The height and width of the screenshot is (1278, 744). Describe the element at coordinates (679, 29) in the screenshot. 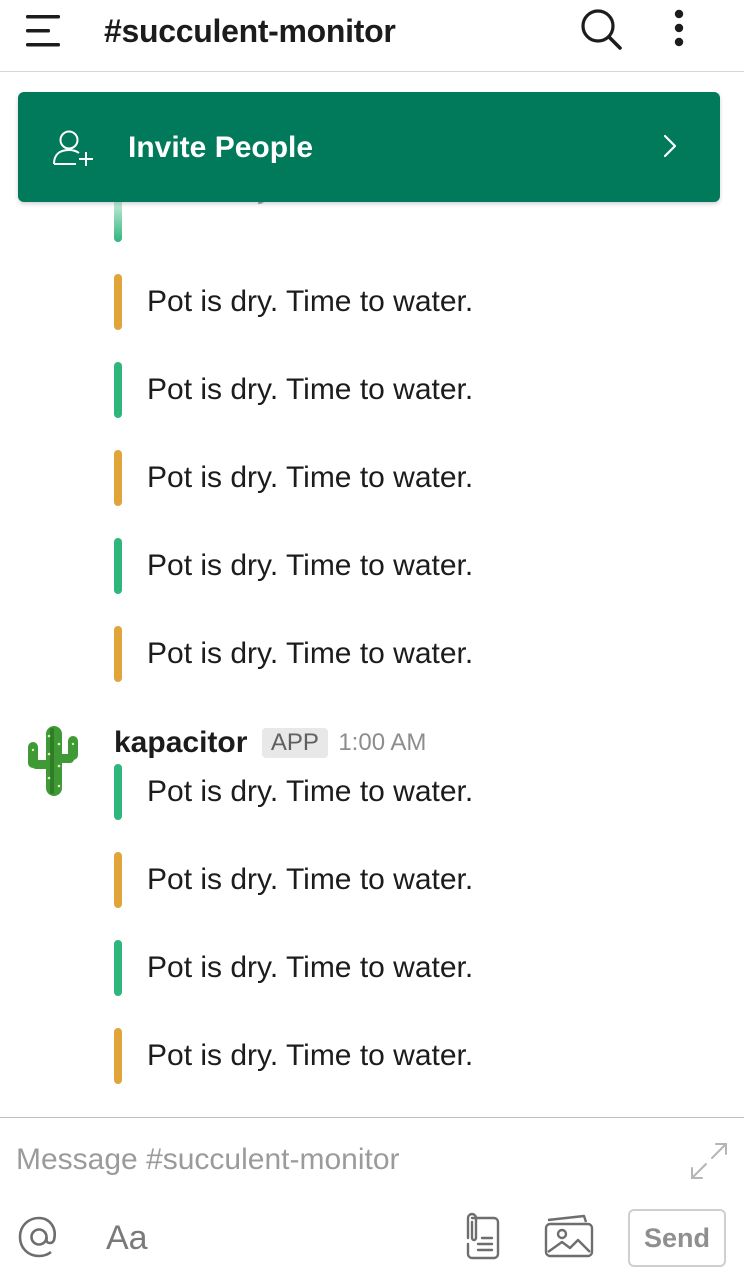

I see `more-vertical-icon` at that location.